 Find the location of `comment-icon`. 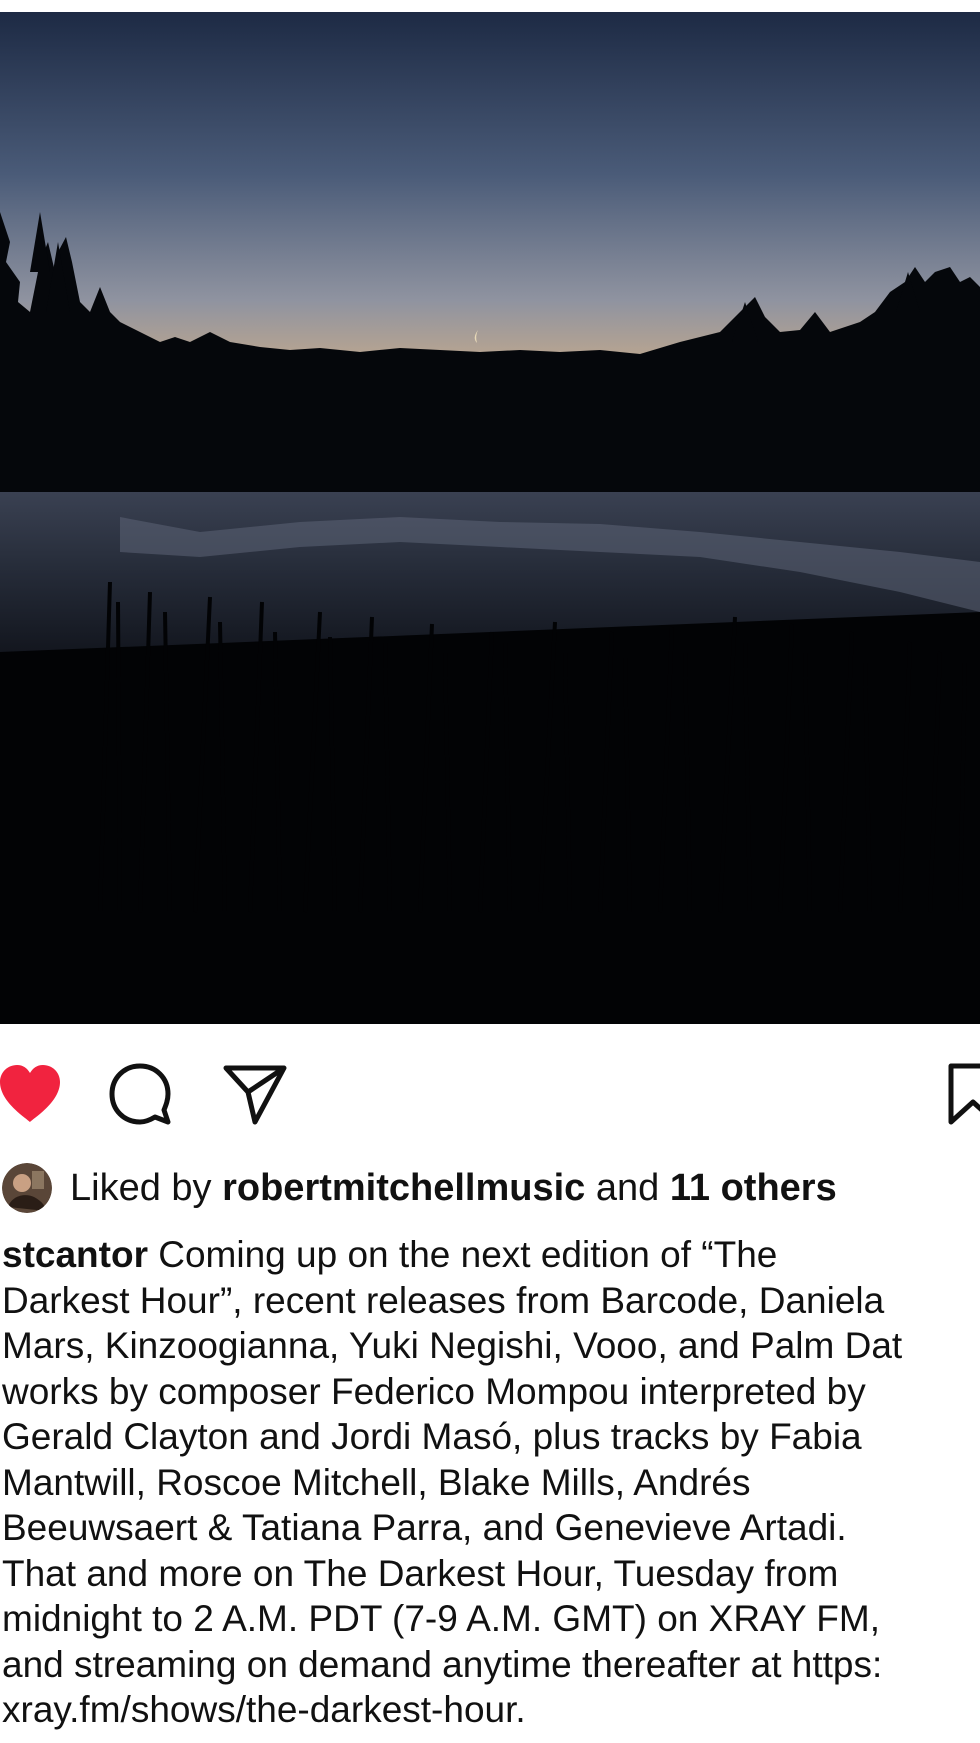

comment-icon is located at coordinates (140, 1094).